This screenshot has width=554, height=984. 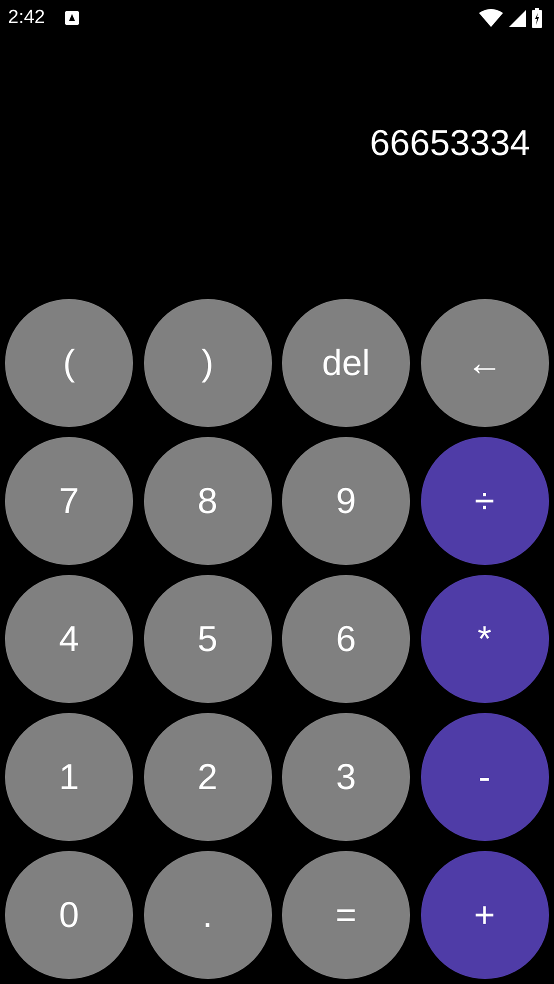 What do you see at coordinates (69, 501) in the screenshot?
I see `calculator-key: 7` at bounding box center [69, 501].